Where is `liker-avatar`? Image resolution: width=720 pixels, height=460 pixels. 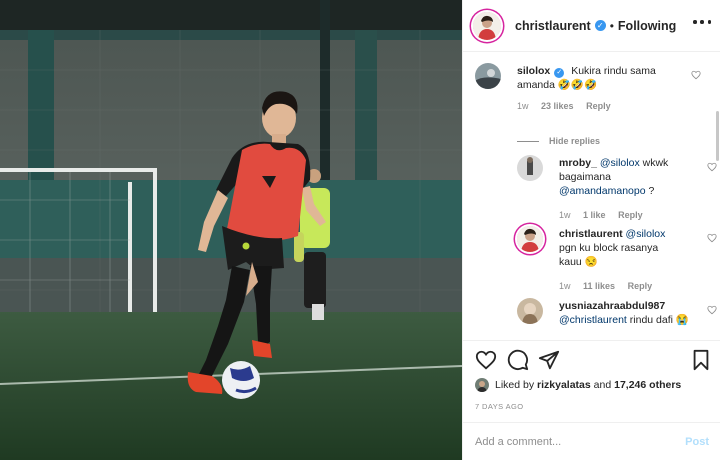
liker-avatar is located at coordinates (482, 385).